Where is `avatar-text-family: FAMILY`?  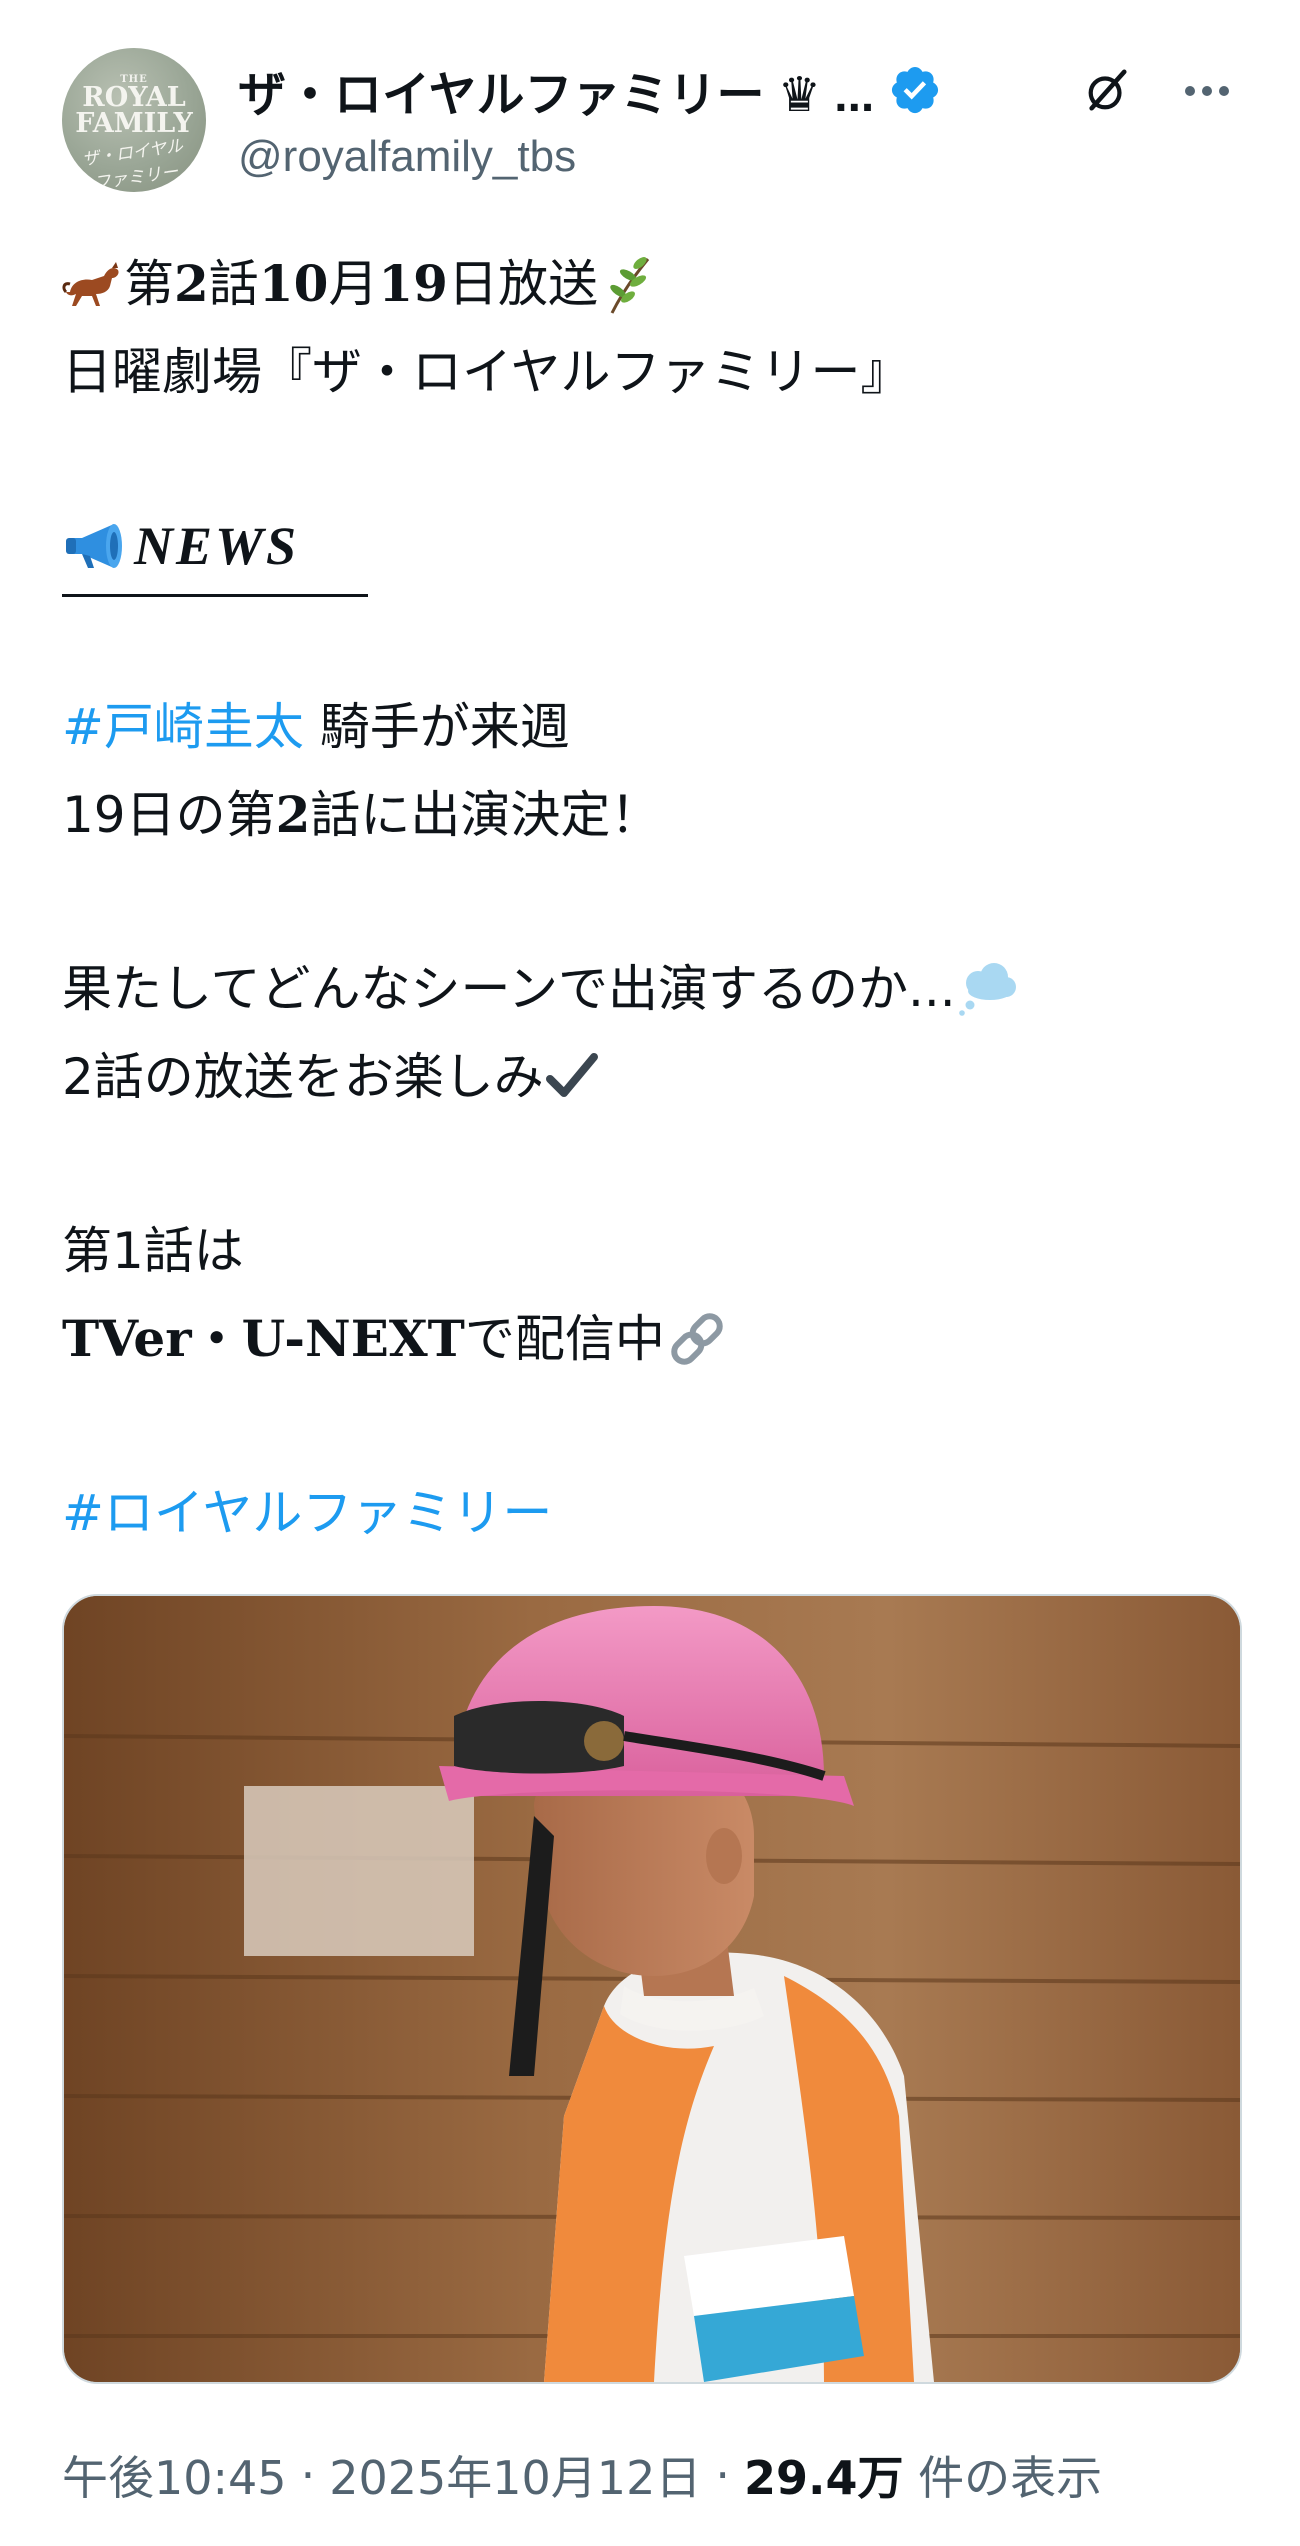
avatar-text-family: FAMILY is located at coordinates (134, 123).